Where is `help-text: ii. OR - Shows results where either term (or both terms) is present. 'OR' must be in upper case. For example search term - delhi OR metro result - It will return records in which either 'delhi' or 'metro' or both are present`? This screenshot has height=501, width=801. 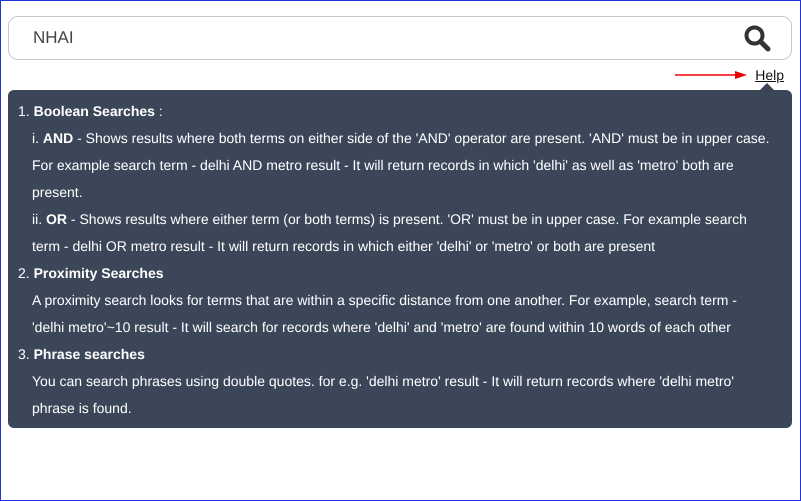
help-text: ii. OR - Shows results where either term (or both terms) is present. 'OR' must be in upper case. For example search term - delhi OR metro result - It will return records in which either 'delhi' or 'metro' or both are present is located at coordinates (390, 233).